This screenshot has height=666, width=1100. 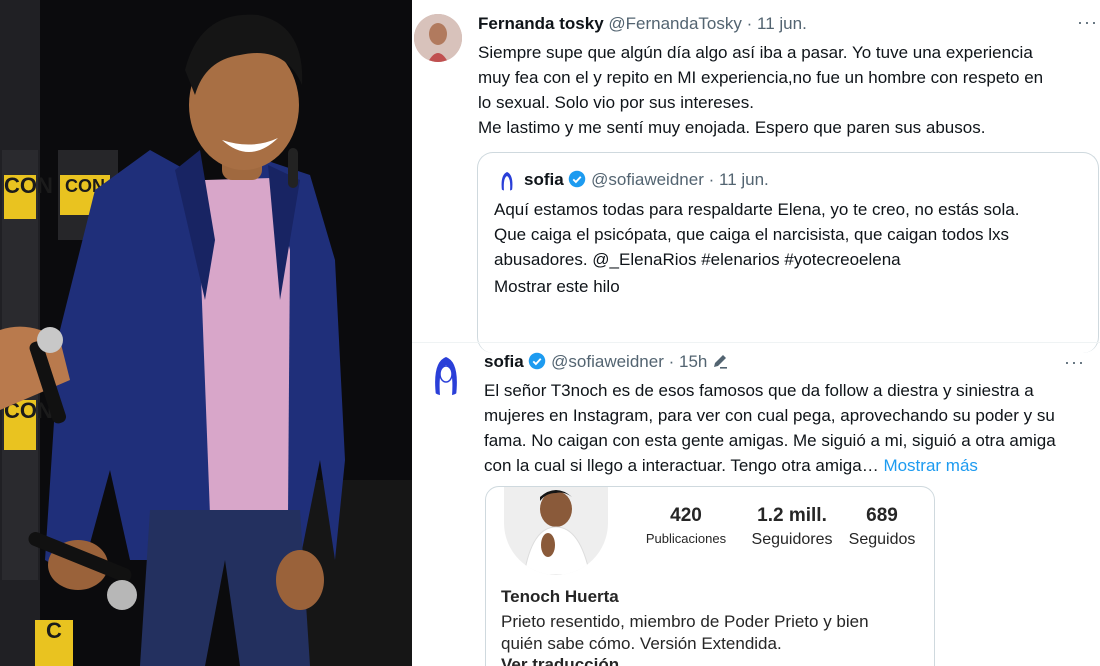 What do you see at coordinates (756, 342) in the screenshot?
I see `tweet-divider` at bounding box center [756, 342].